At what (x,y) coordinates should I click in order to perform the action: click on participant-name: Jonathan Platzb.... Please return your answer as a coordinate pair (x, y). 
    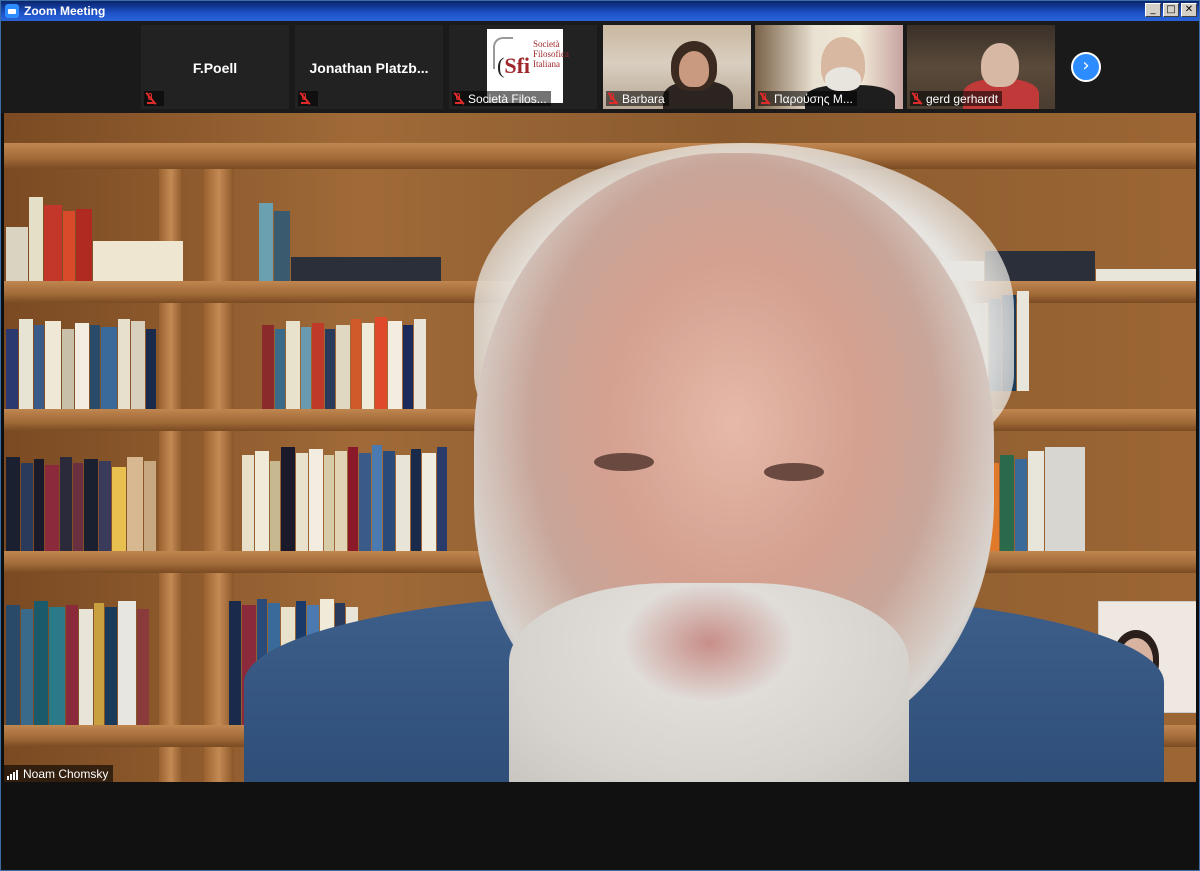
    Looking at the image, I should click on (369, 68).